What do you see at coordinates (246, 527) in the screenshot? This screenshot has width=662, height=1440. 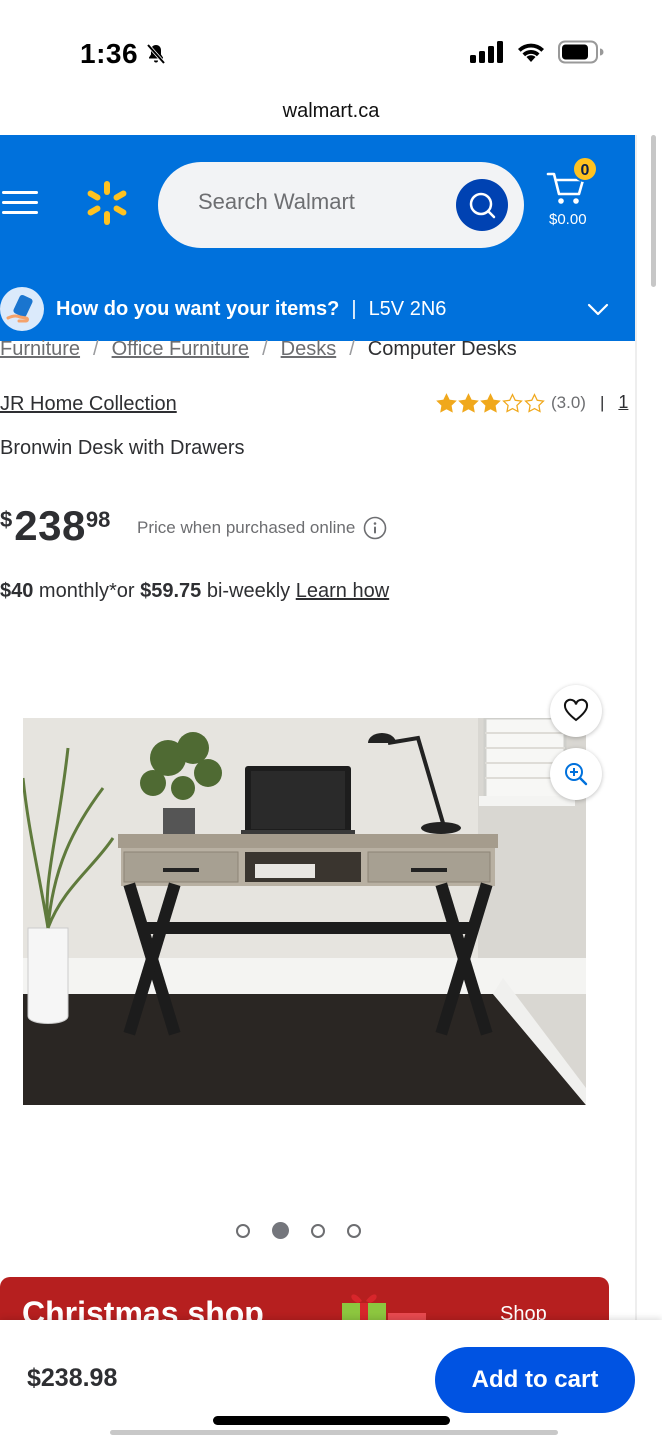 I see `price-note-text: Price when purchased online` at bounding box center [246, 527].